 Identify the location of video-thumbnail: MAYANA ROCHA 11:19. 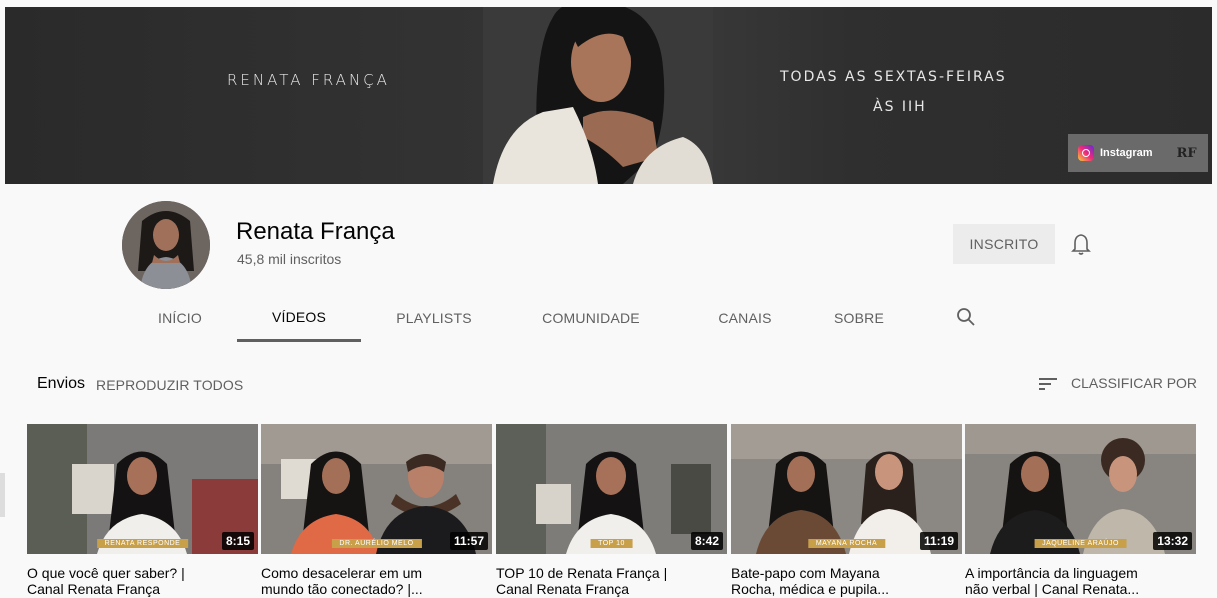
(846, 489).